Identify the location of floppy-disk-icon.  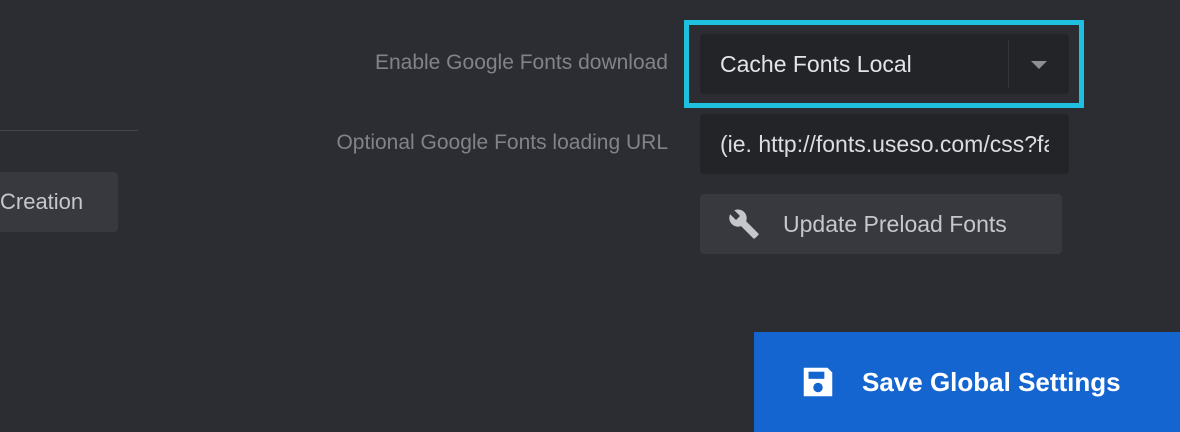
(818, 382).